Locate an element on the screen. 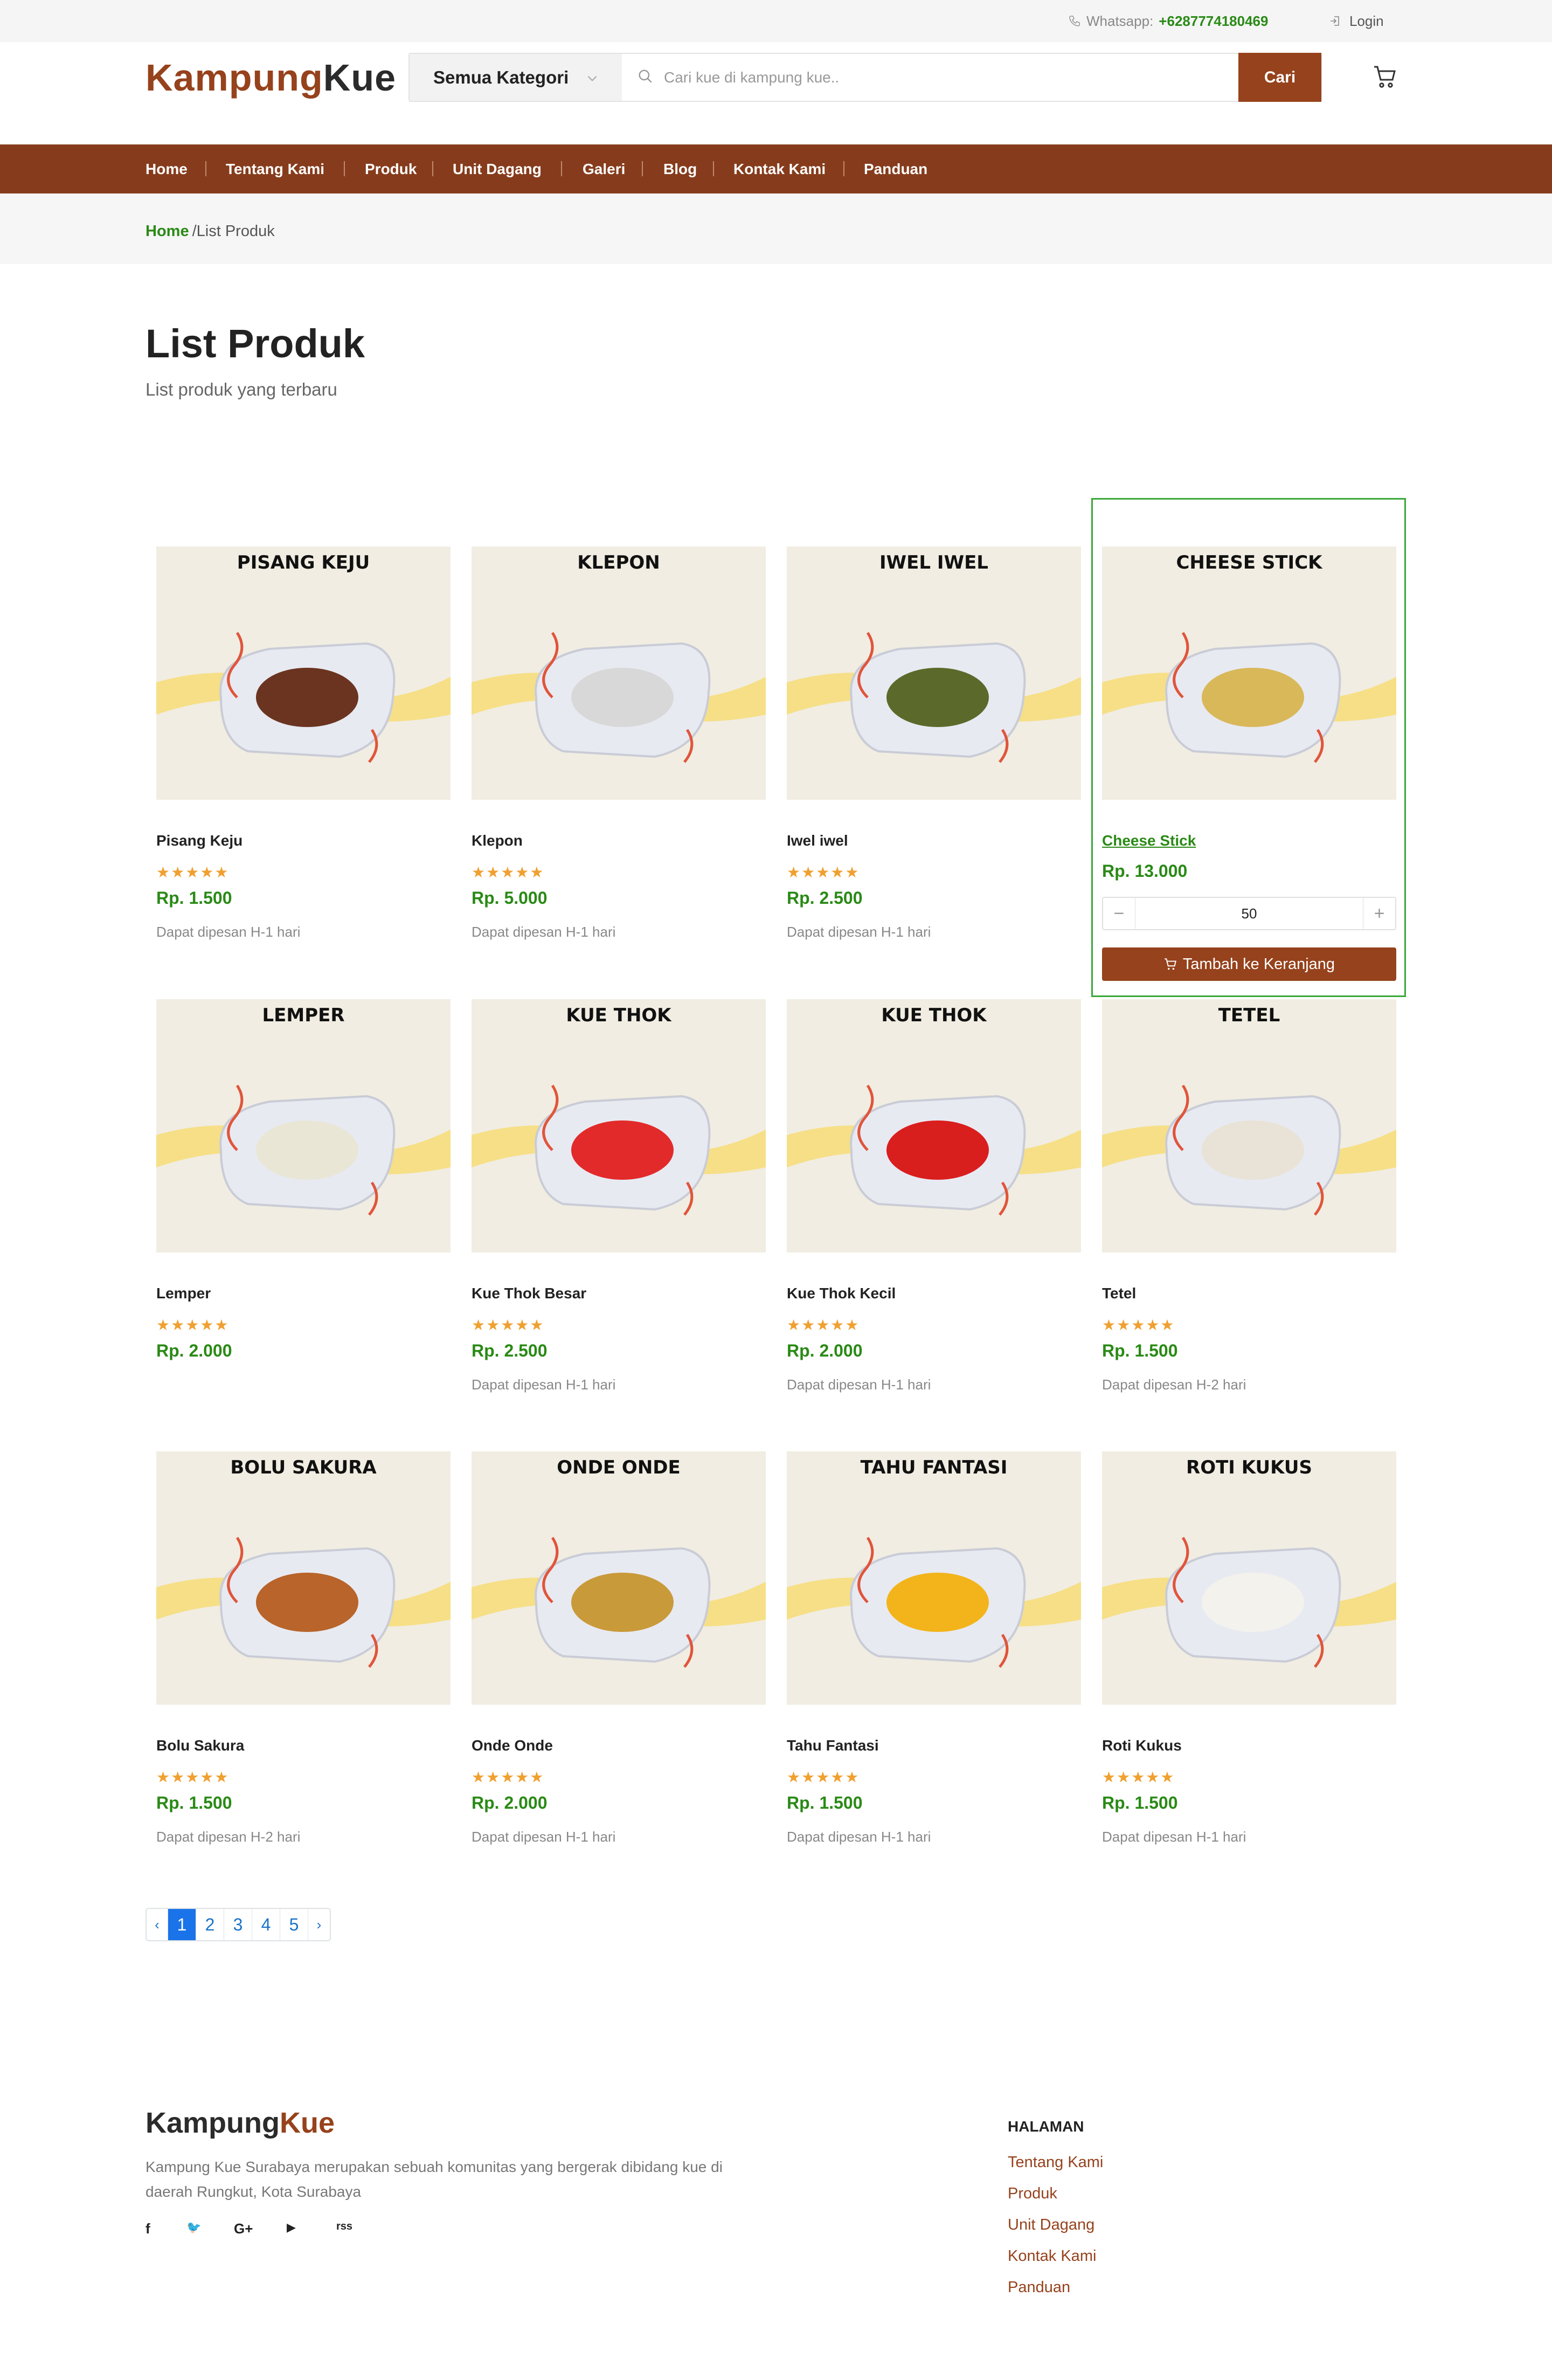  add-to-cart-button: Tambah ke Keranjang is located at coordinates (1249, 964).